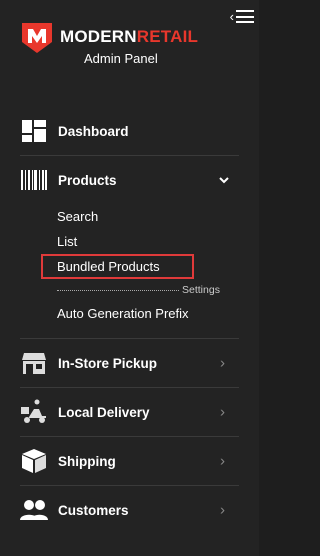 This screenshot has width=320, height=556. I want to click on sidebar-item-local-delivery: Local Delivery ›, so click(129, 412).